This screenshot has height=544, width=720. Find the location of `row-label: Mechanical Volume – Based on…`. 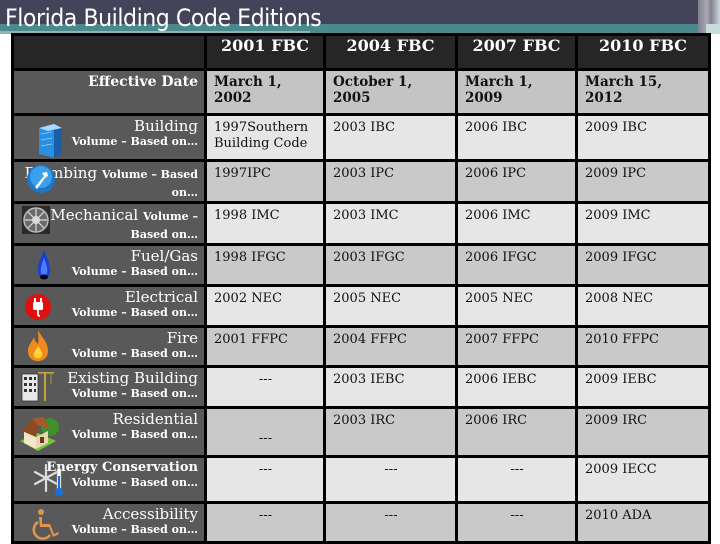

row-label: Mechanical Volume – Based on… is located at coordinates (109, 223).